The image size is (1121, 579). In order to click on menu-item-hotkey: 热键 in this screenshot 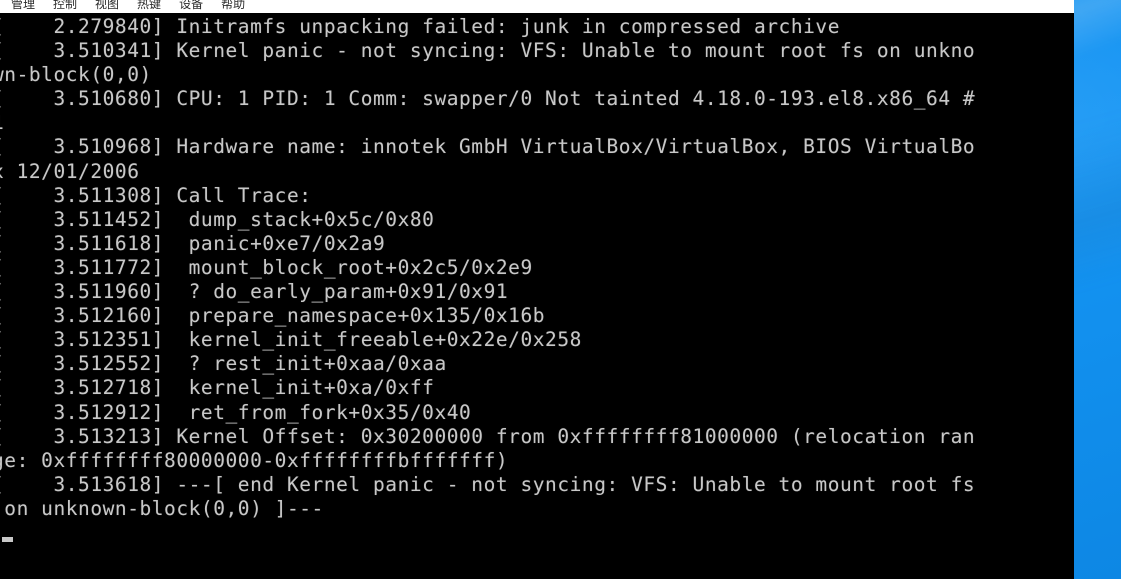, I will do `click(149, 6)`.